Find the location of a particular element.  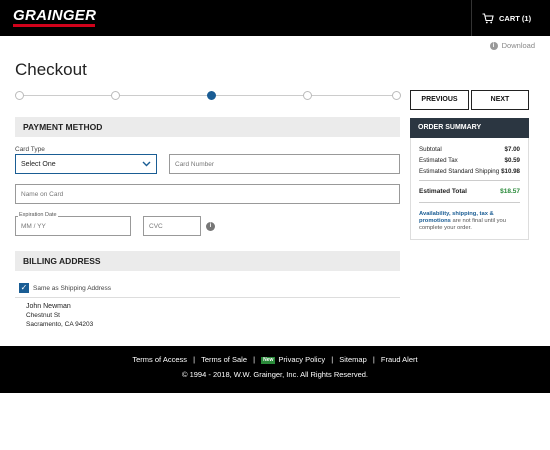

card-type-label: Card Type is located at coordinates (30, 149).